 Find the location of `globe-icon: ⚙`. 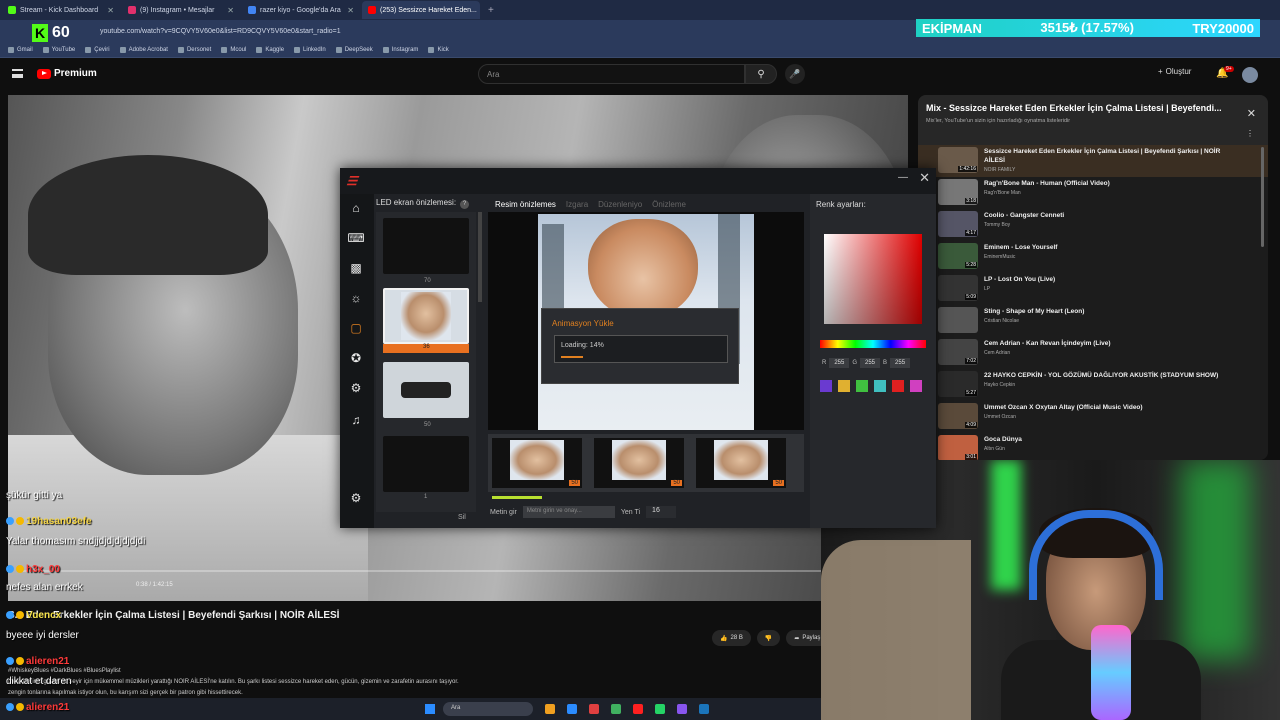

globe-icon: ⚙ is located at coordinates (356, 388).